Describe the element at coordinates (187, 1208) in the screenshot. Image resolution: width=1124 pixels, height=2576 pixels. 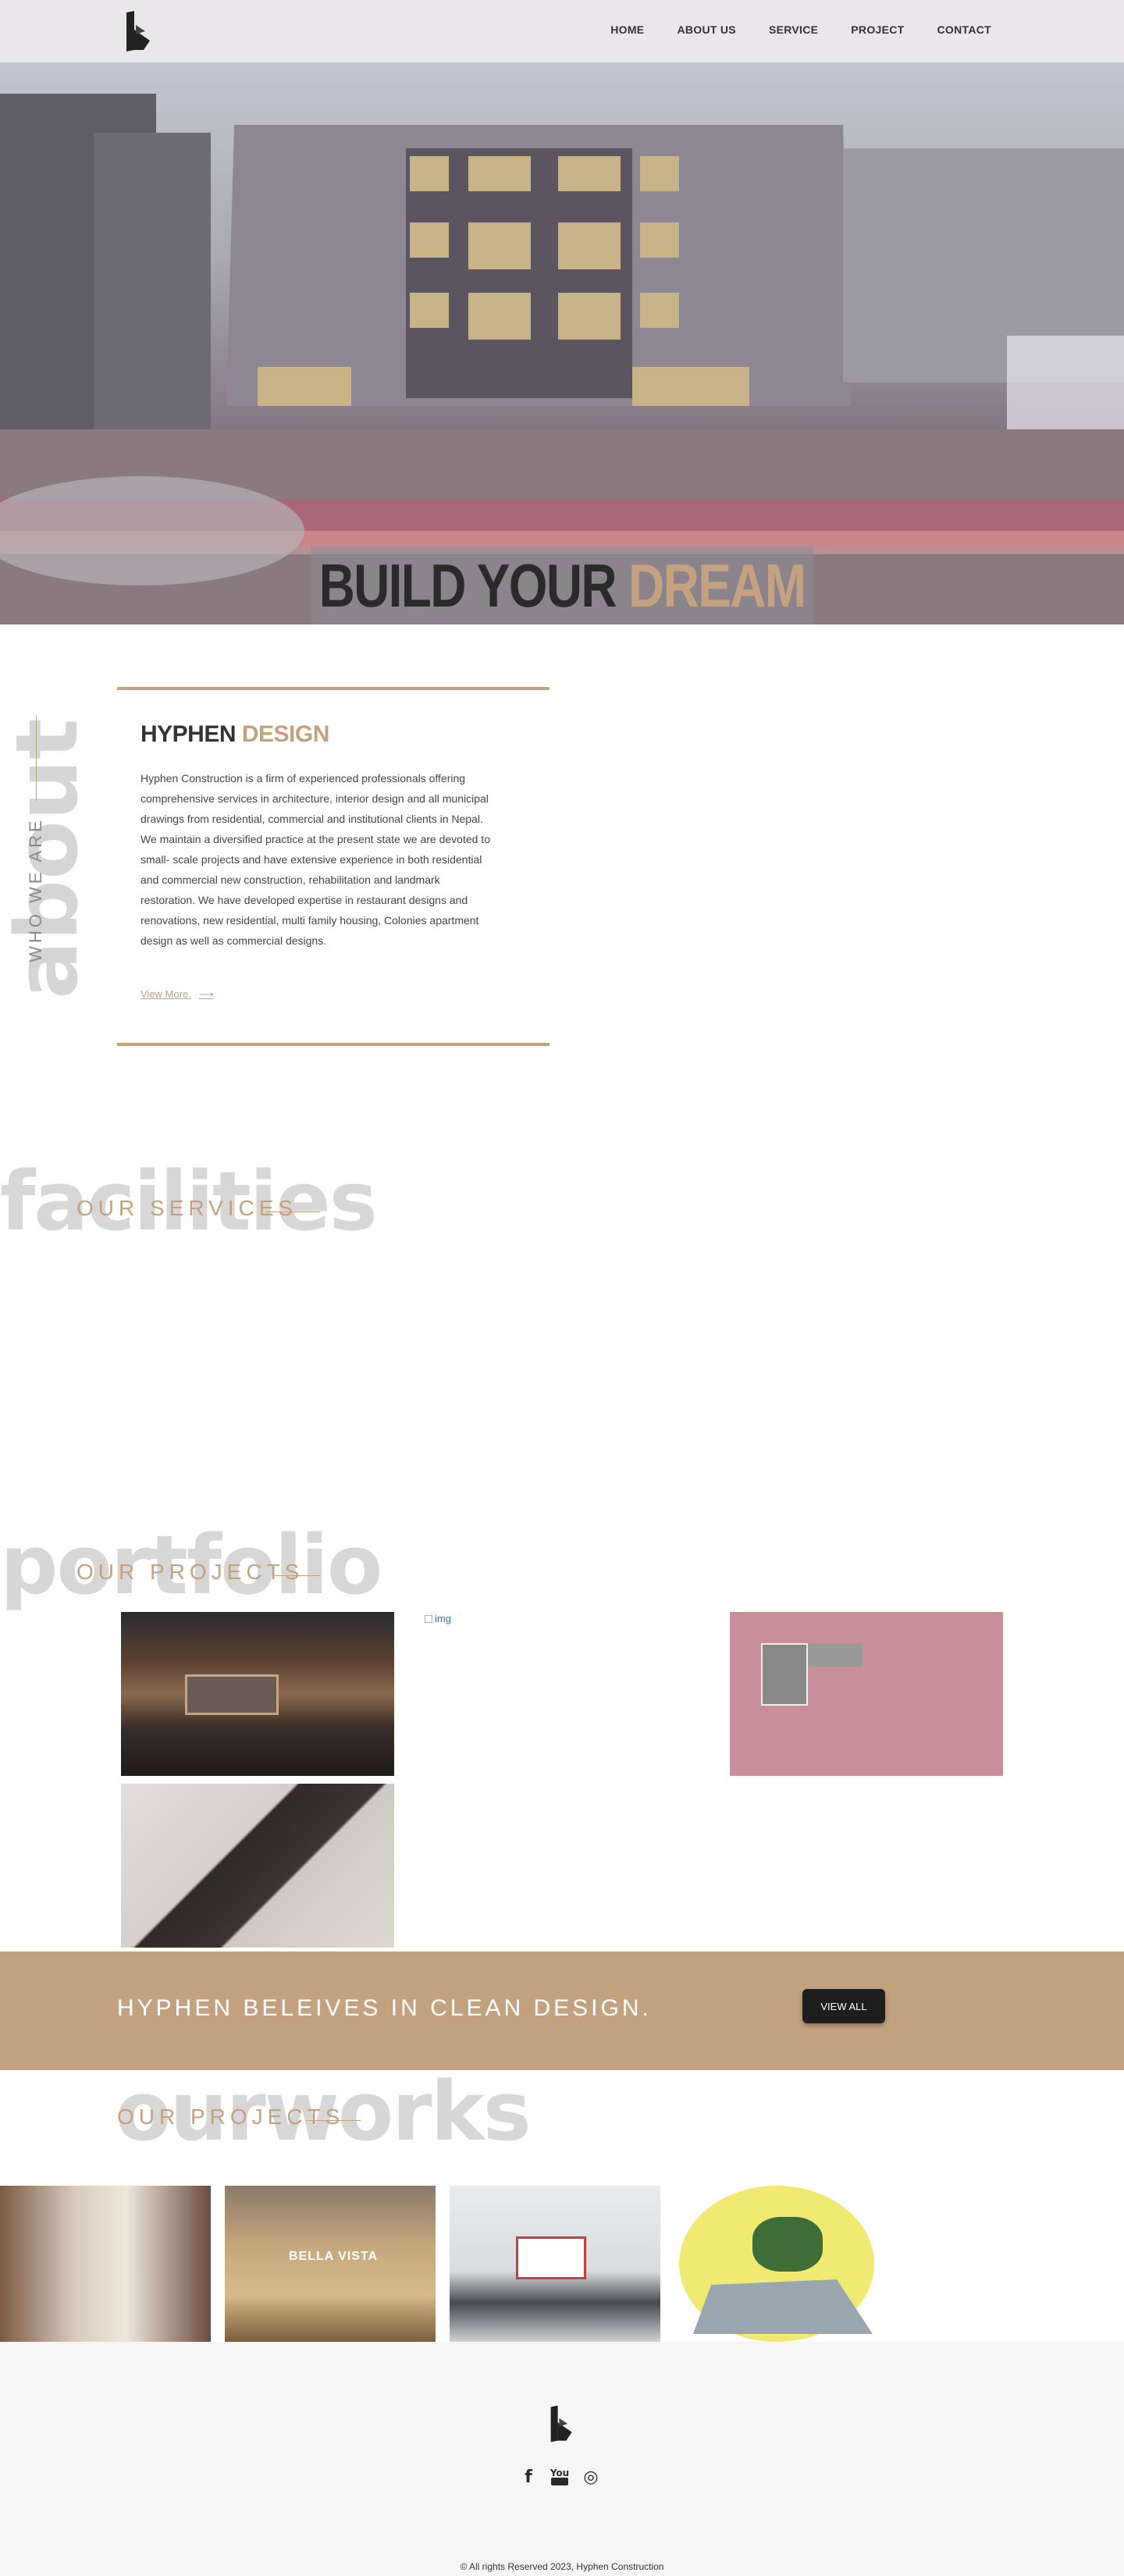
I see `services-label: OUR SERVICES` at that location.